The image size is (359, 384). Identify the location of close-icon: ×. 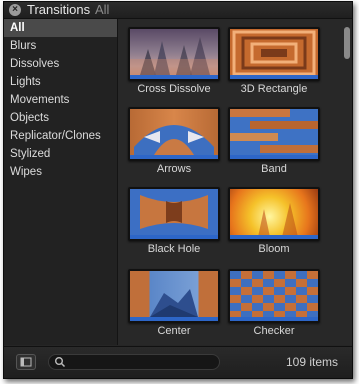
(15, 10).